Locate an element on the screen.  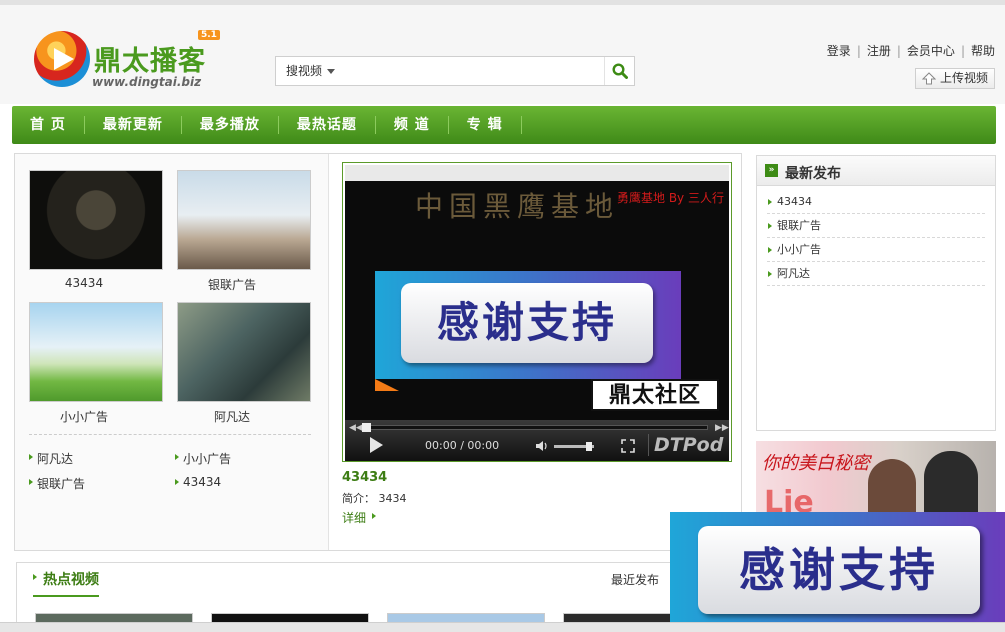
video-description: 简介： 3434 is located at coordinates (374, 498).